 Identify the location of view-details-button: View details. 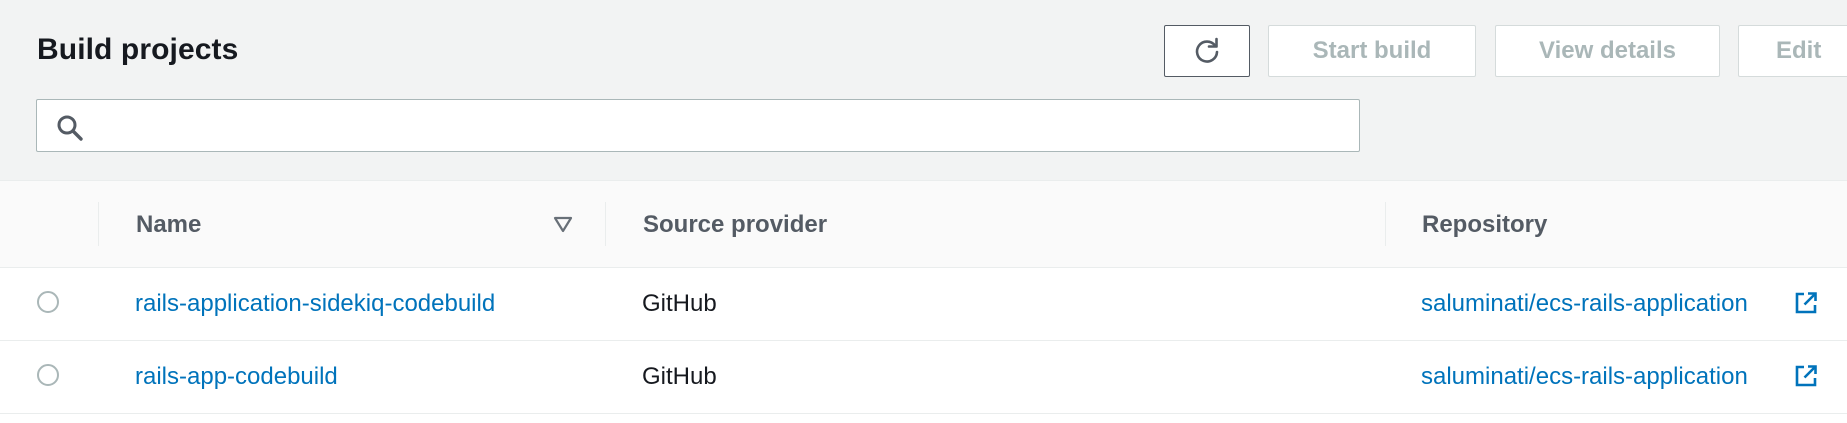
(1607, 51).